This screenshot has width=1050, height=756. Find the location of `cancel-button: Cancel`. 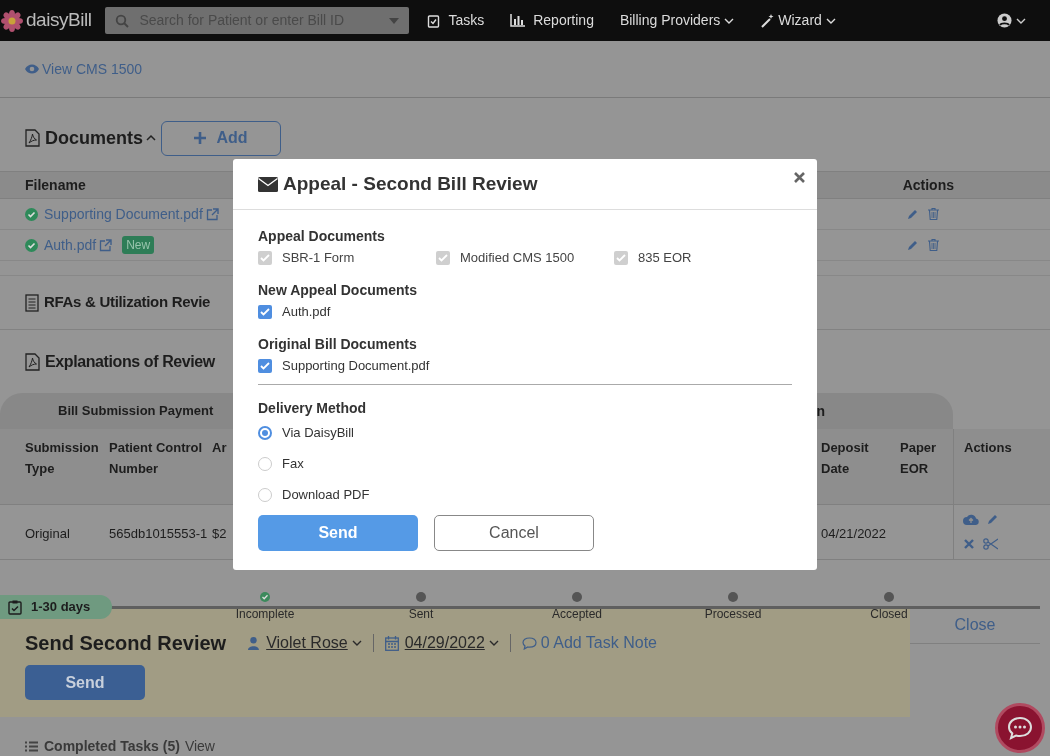

cancel-button: Cancel is located at coordinates (514, 533).